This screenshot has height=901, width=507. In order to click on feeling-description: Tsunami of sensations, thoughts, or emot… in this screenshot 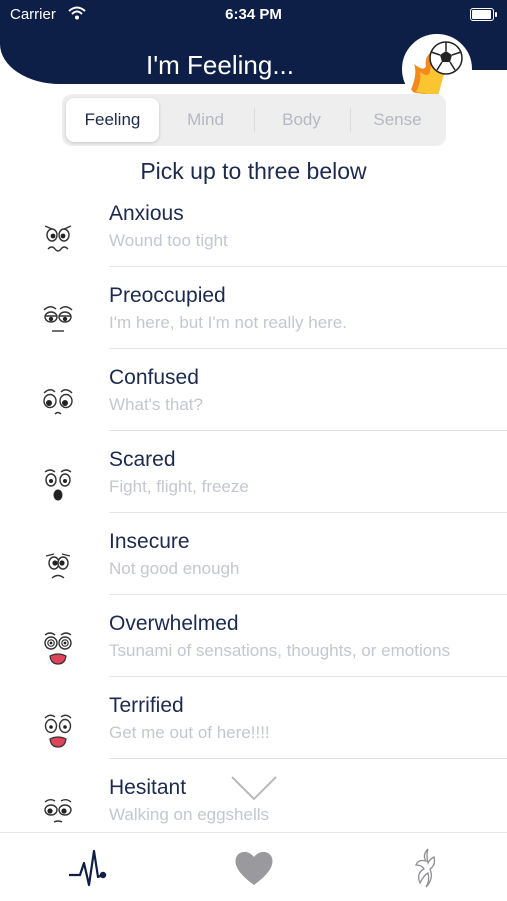, I will do `click(280, 650)`.